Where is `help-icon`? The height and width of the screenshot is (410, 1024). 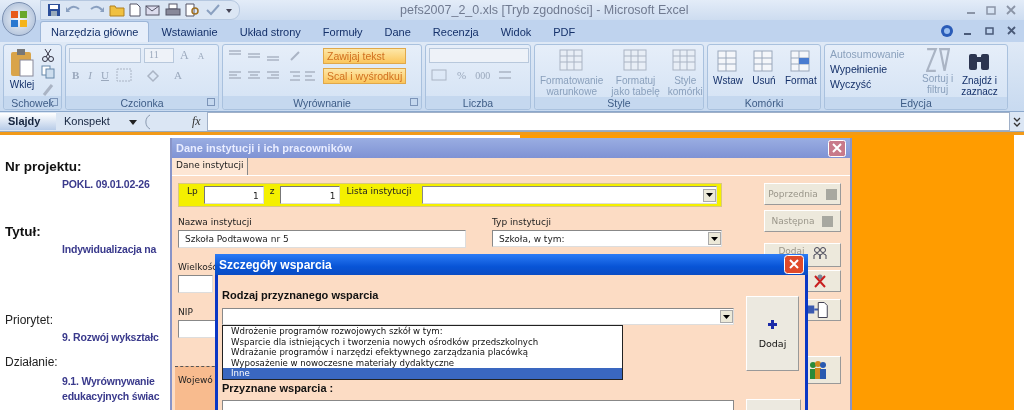
help-icon is located at coordinates (947, 31).